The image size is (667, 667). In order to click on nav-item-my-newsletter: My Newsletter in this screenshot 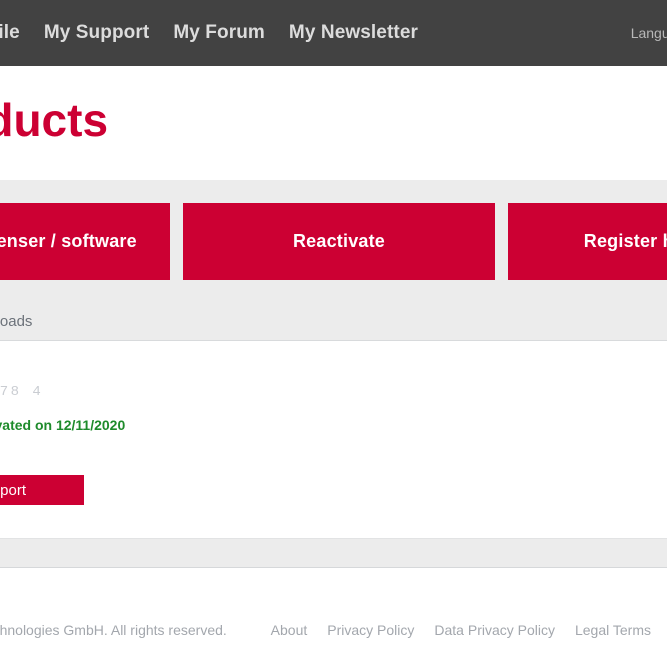, I will do `click(353, 33)`.